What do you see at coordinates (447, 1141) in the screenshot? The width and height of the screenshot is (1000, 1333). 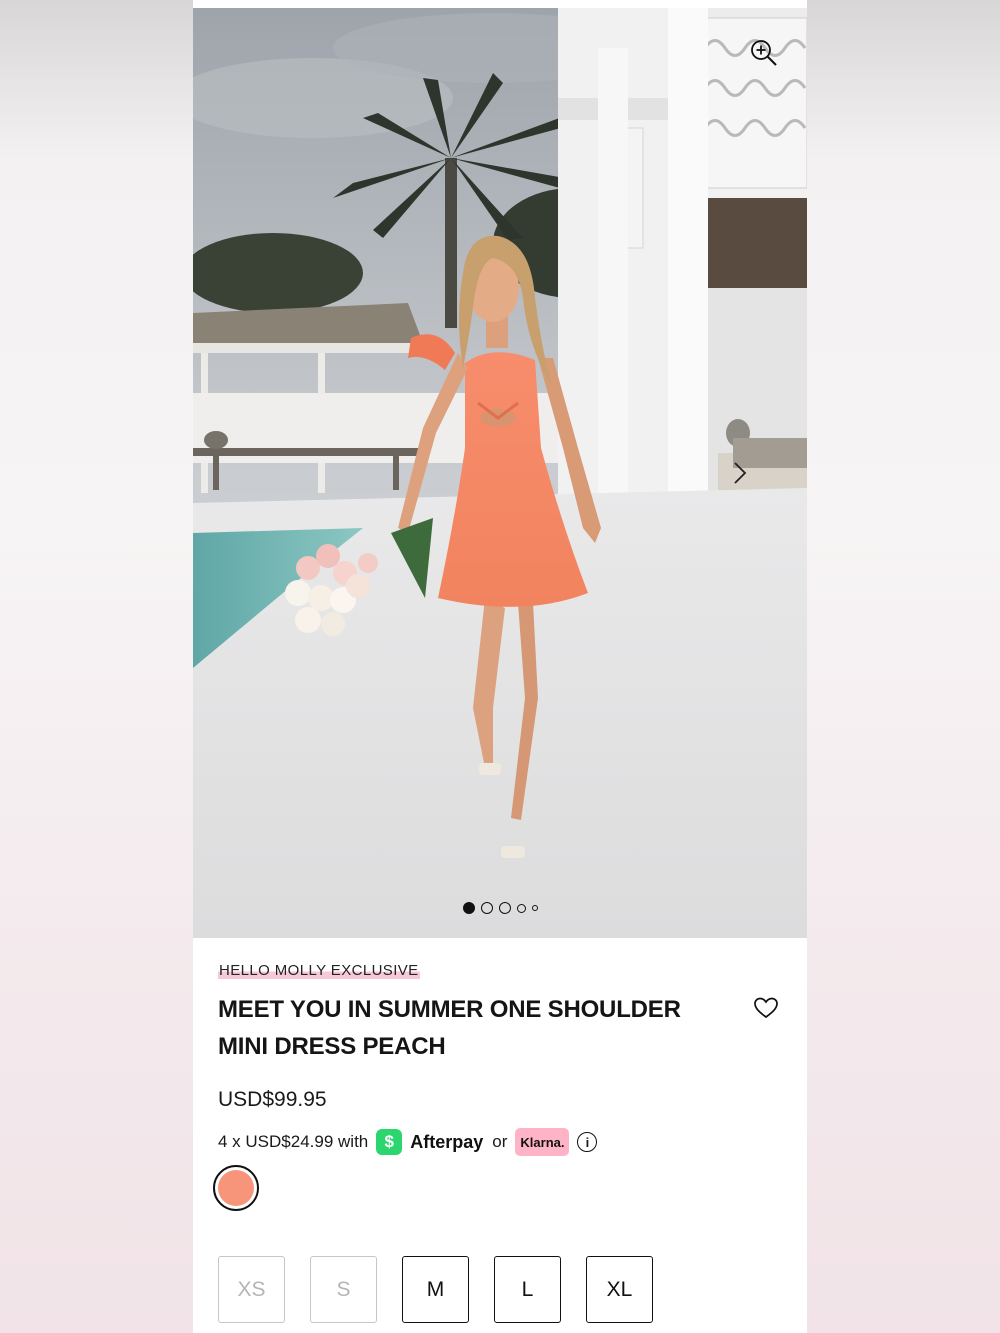 I see `afterpay-label: Afterpay` at bounding box center [447, 1141].